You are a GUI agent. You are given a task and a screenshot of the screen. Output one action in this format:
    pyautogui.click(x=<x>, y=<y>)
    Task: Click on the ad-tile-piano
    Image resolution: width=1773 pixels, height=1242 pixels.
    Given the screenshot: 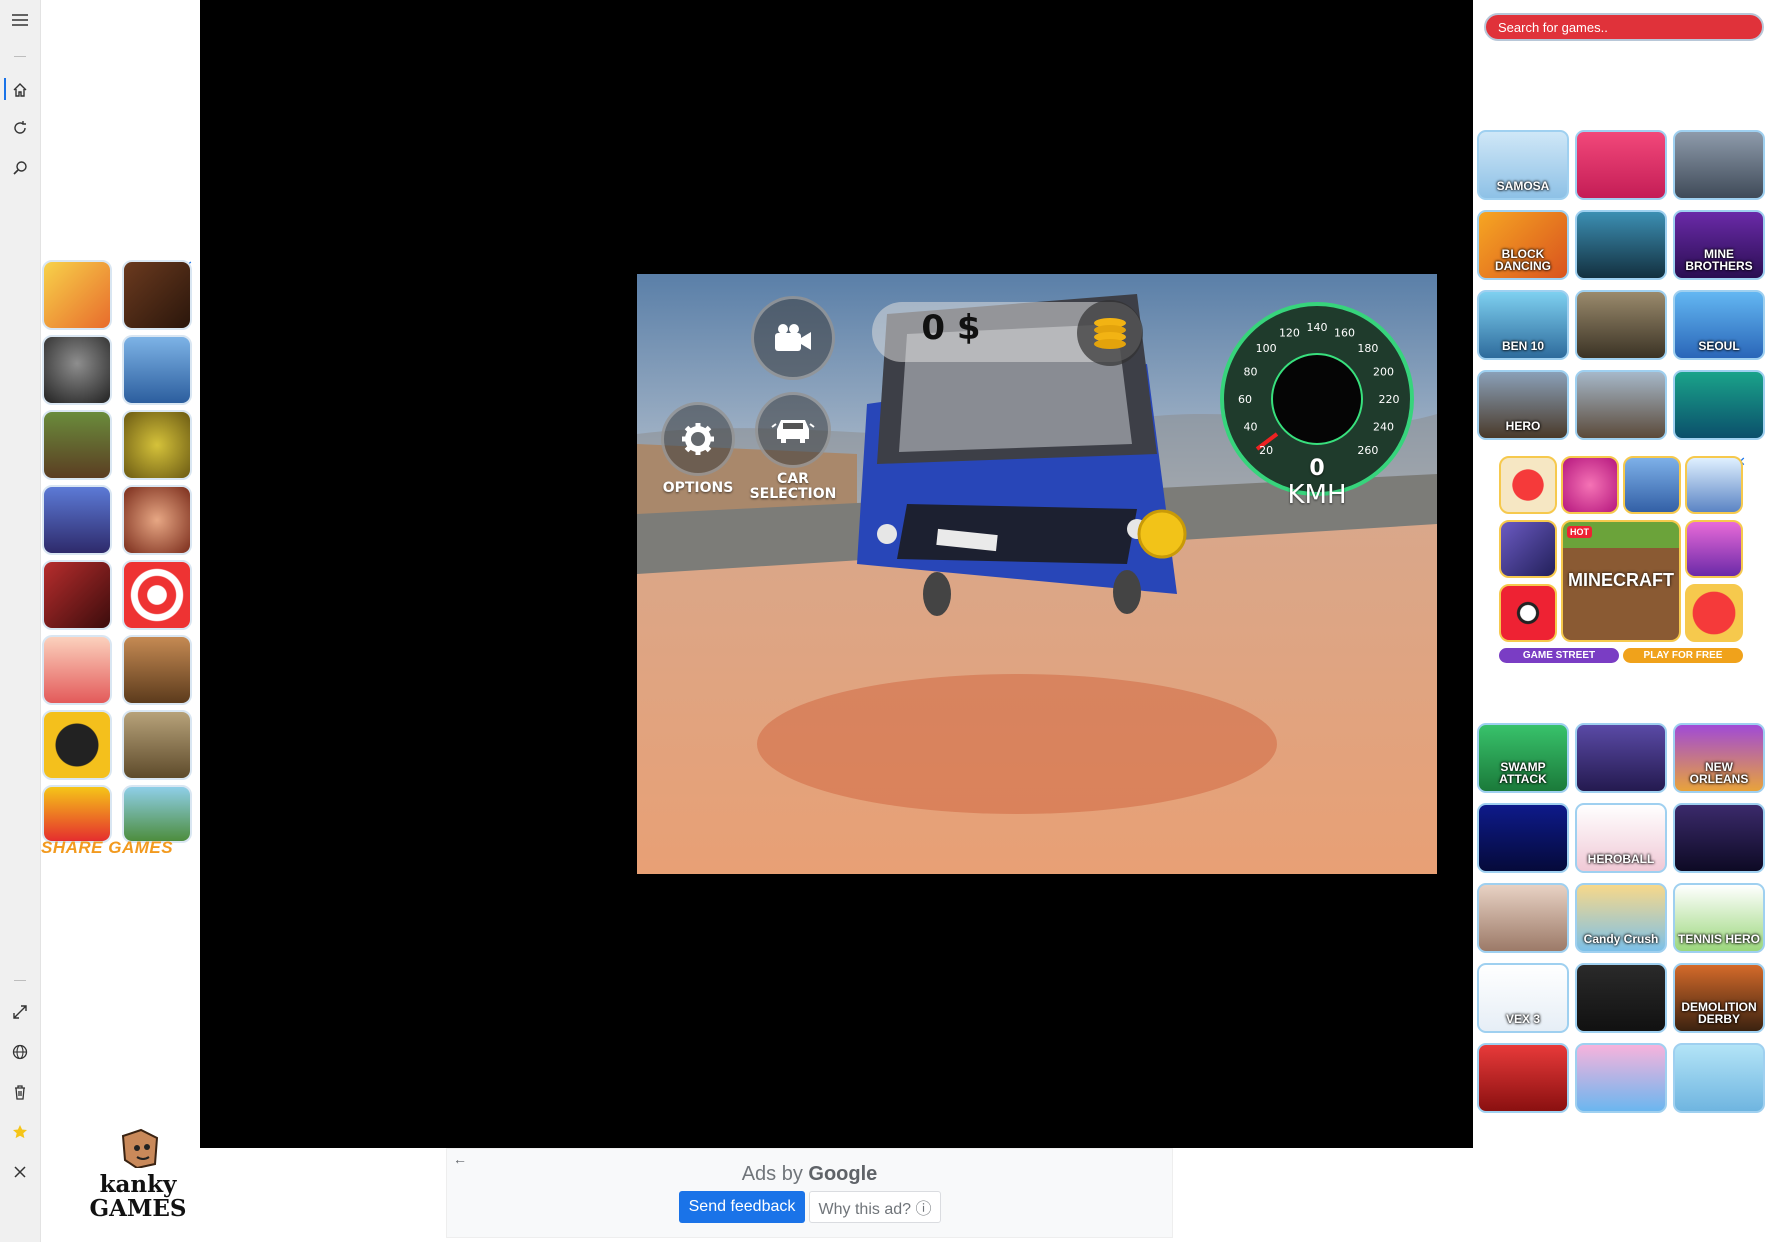 What is the action you would take?
    pyautogui.click(x=1714, y=549)
    